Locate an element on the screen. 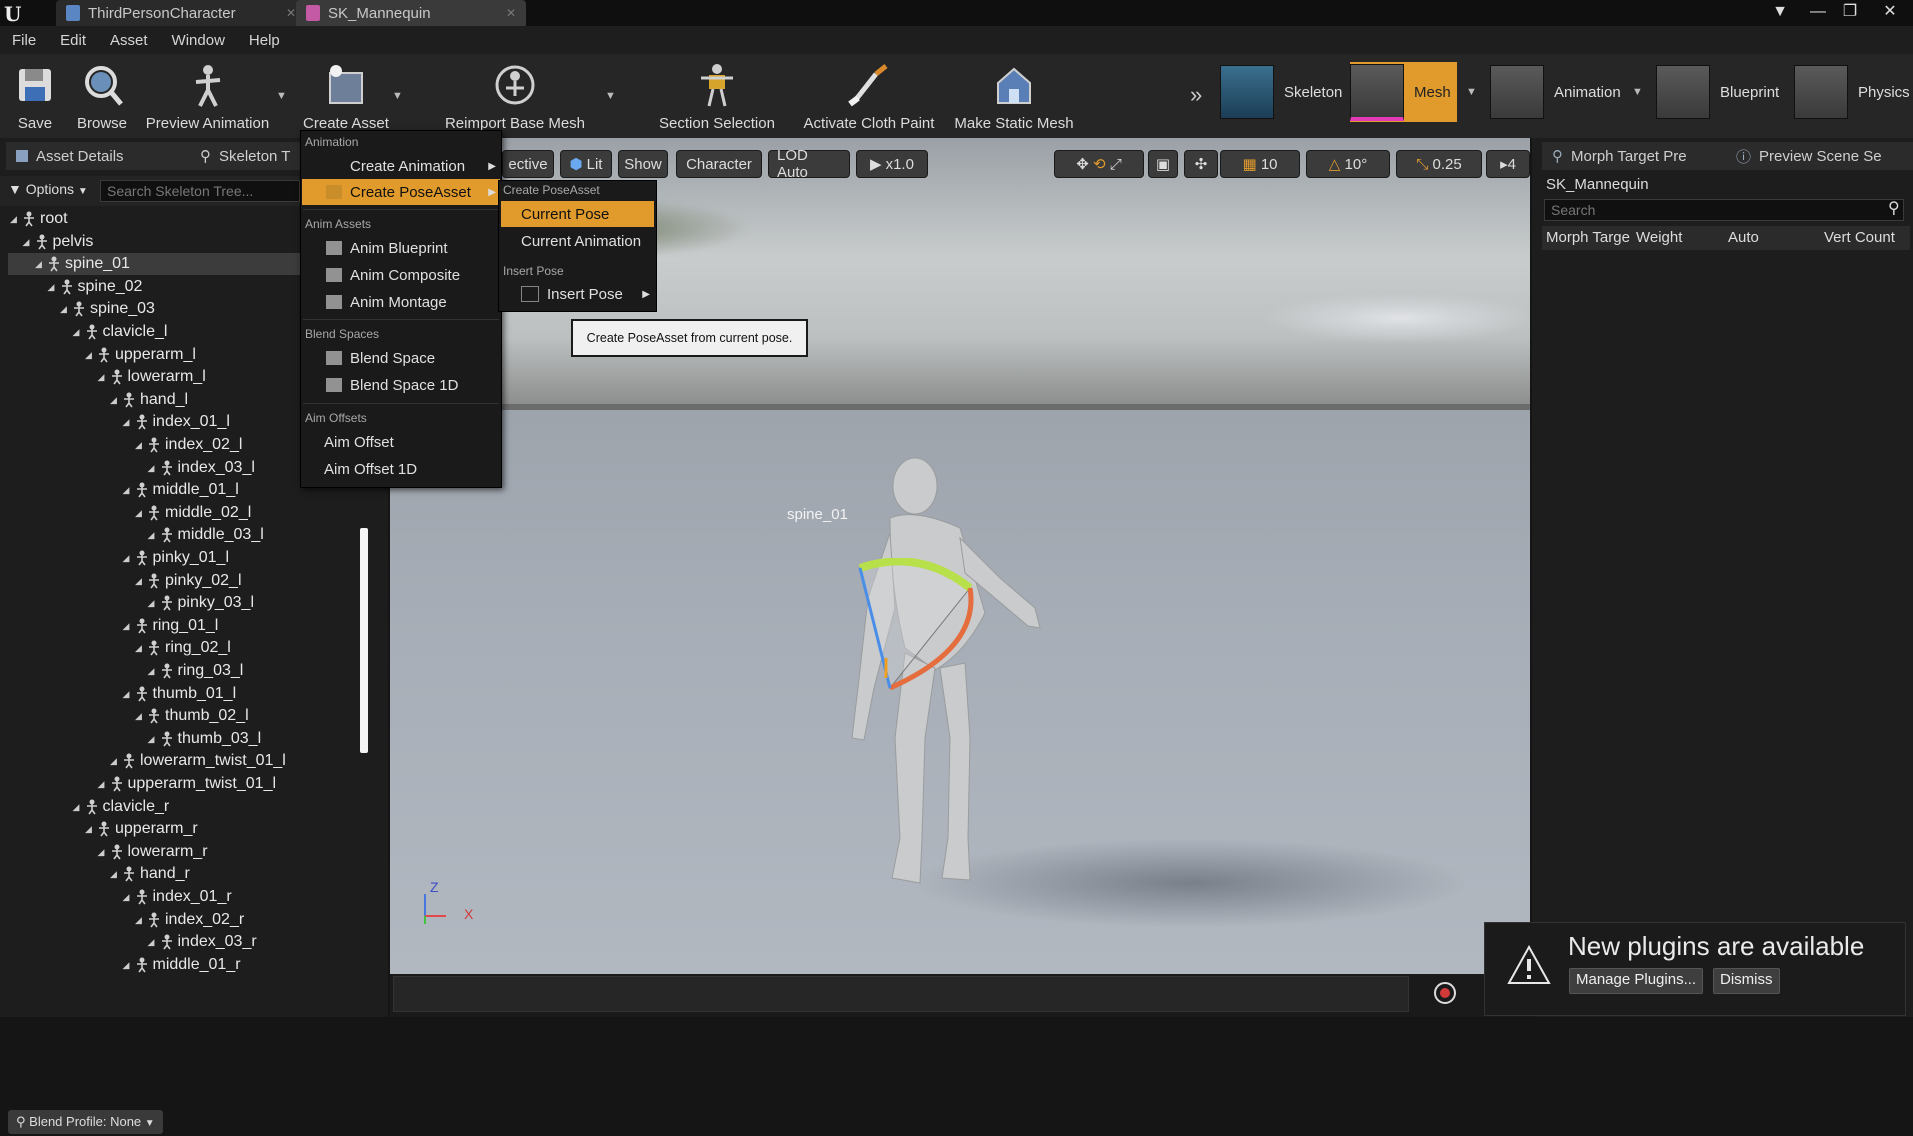 This screenshot has width=1913, height=1136. column-header: Vert Count is located at coordinates (1859, 237).